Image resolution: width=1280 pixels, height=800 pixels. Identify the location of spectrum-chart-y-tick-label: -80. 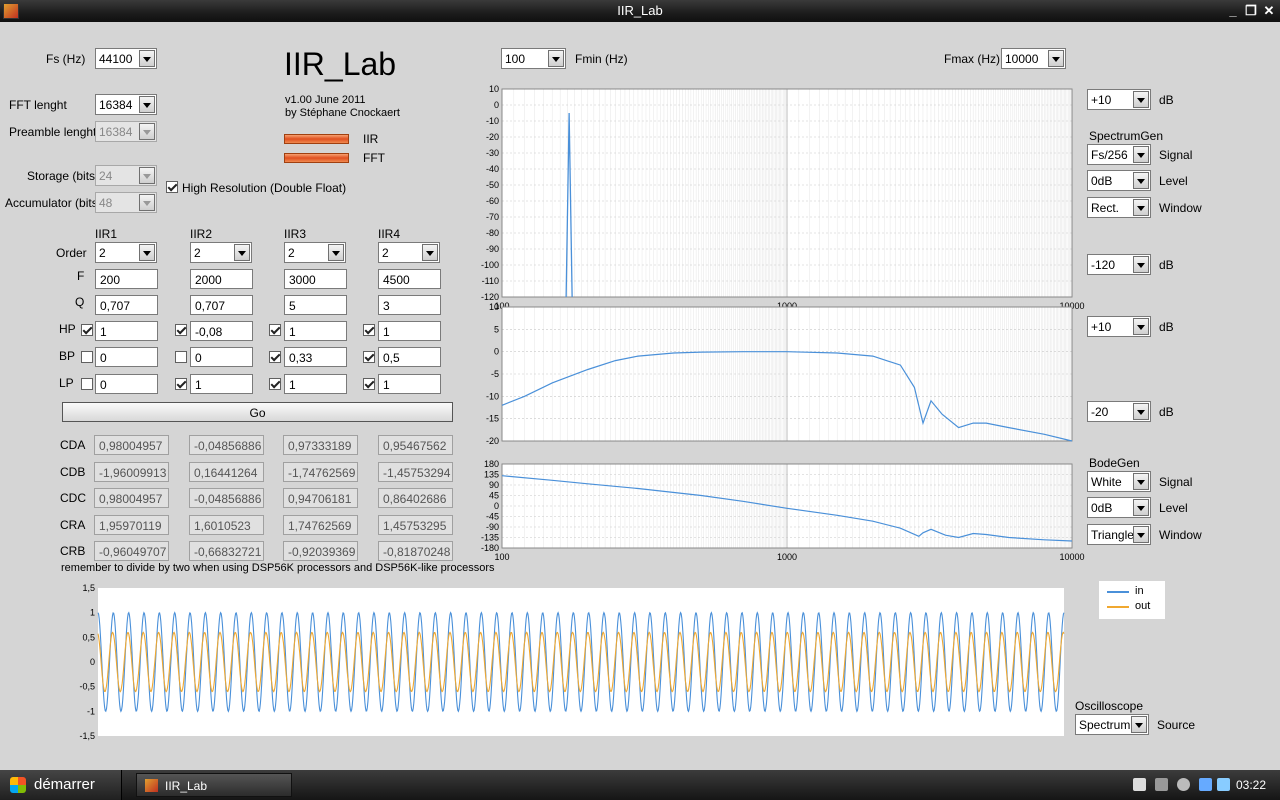
(492, 233).